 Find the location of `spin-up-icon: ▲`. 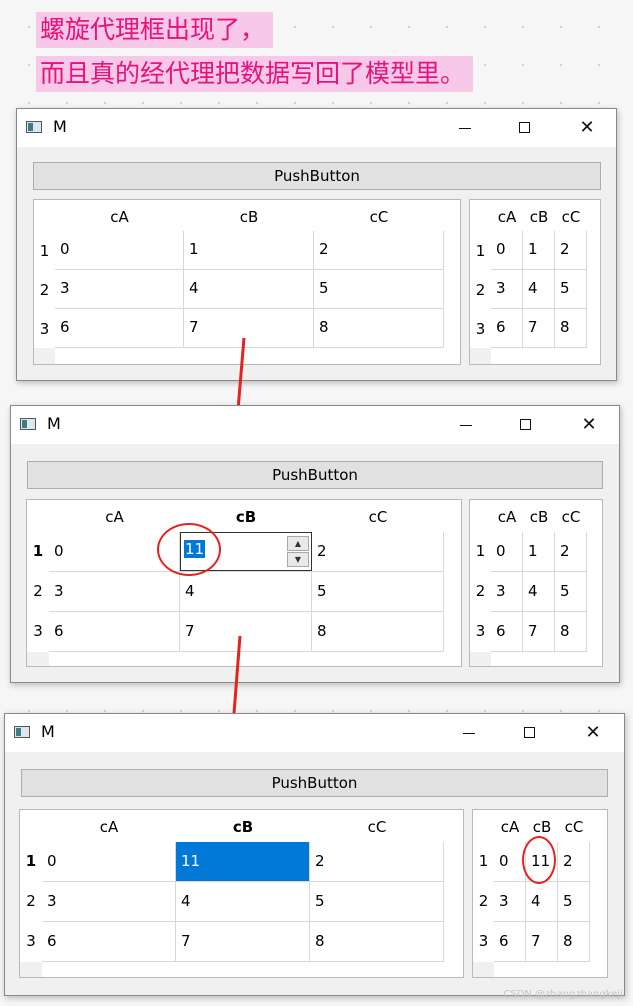

spin-up-icon: ▲ is located at coordinates (298, 543).